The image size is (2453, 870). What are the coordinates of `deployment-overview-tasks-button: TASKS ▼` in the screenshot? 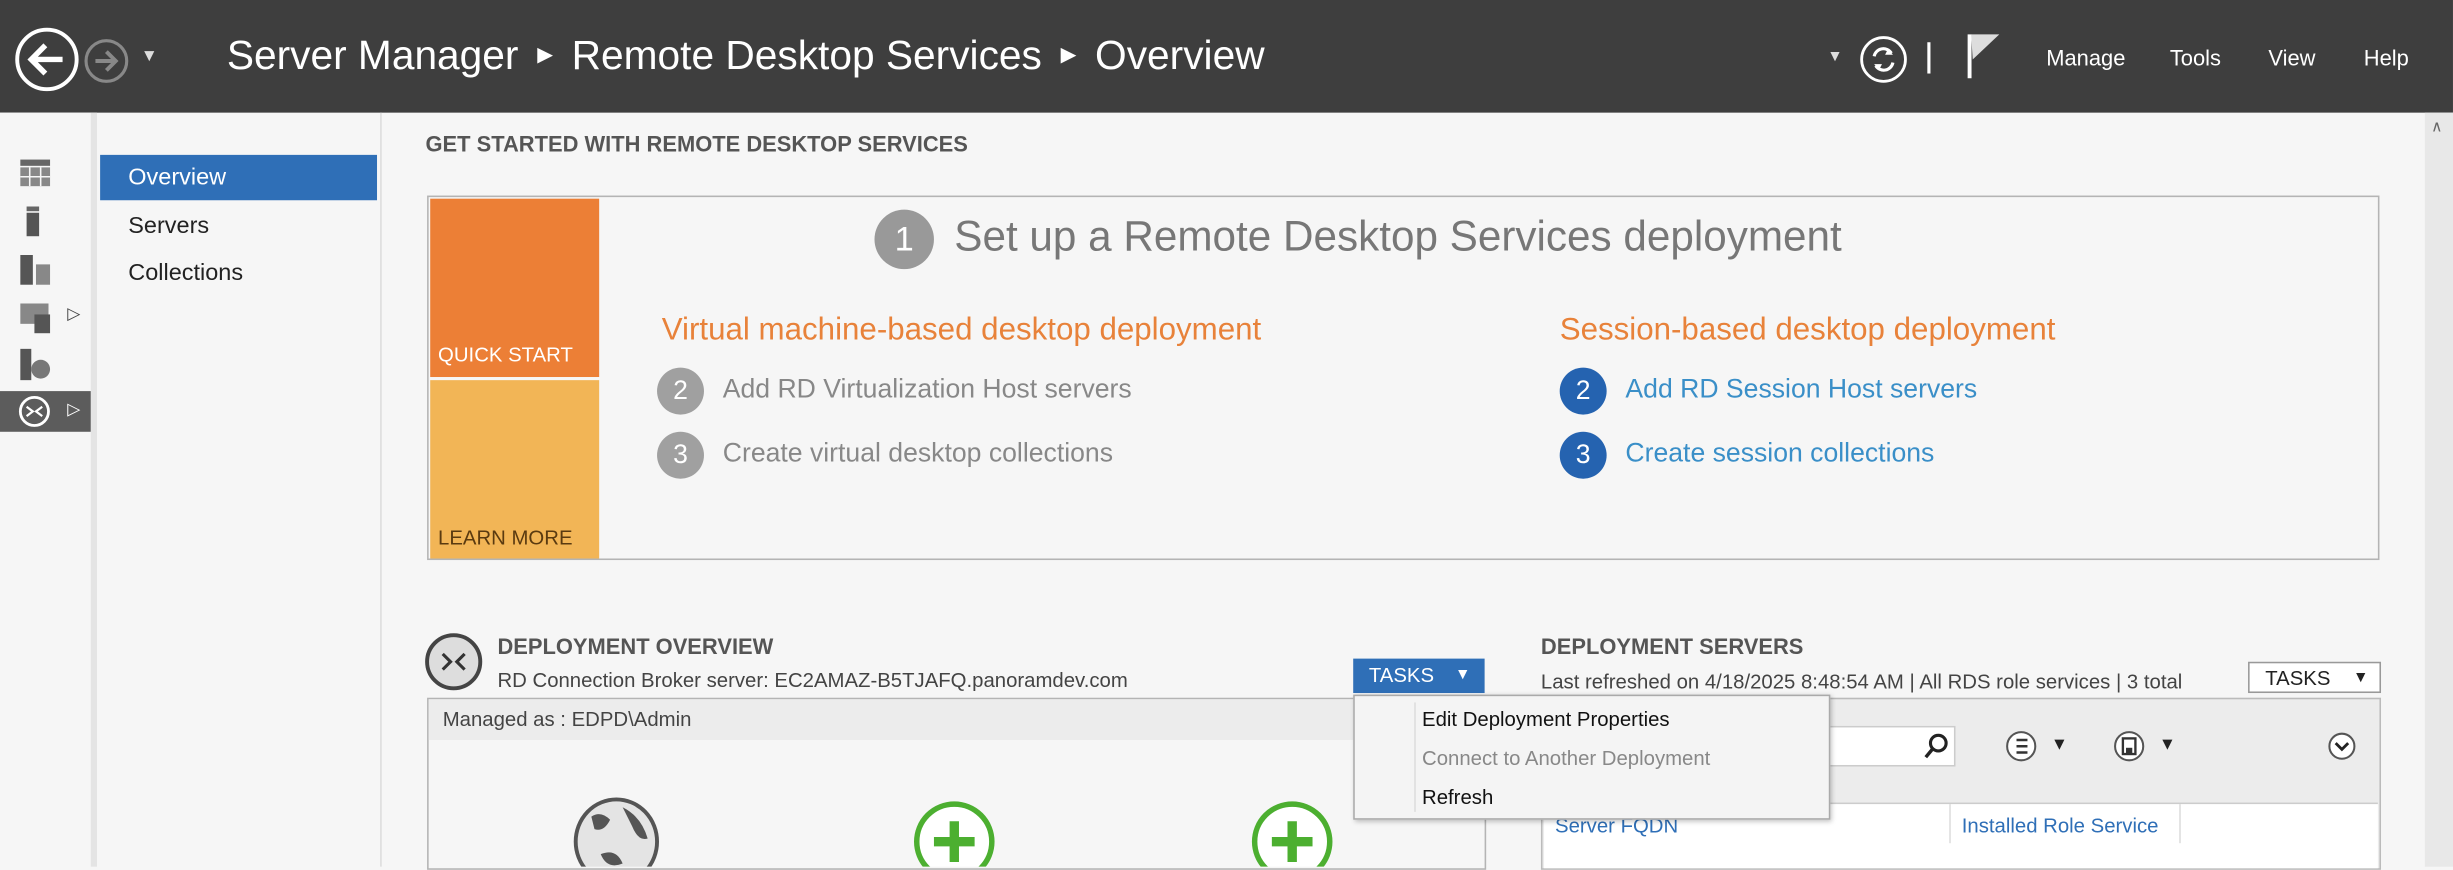 It's located at (1419, 676).